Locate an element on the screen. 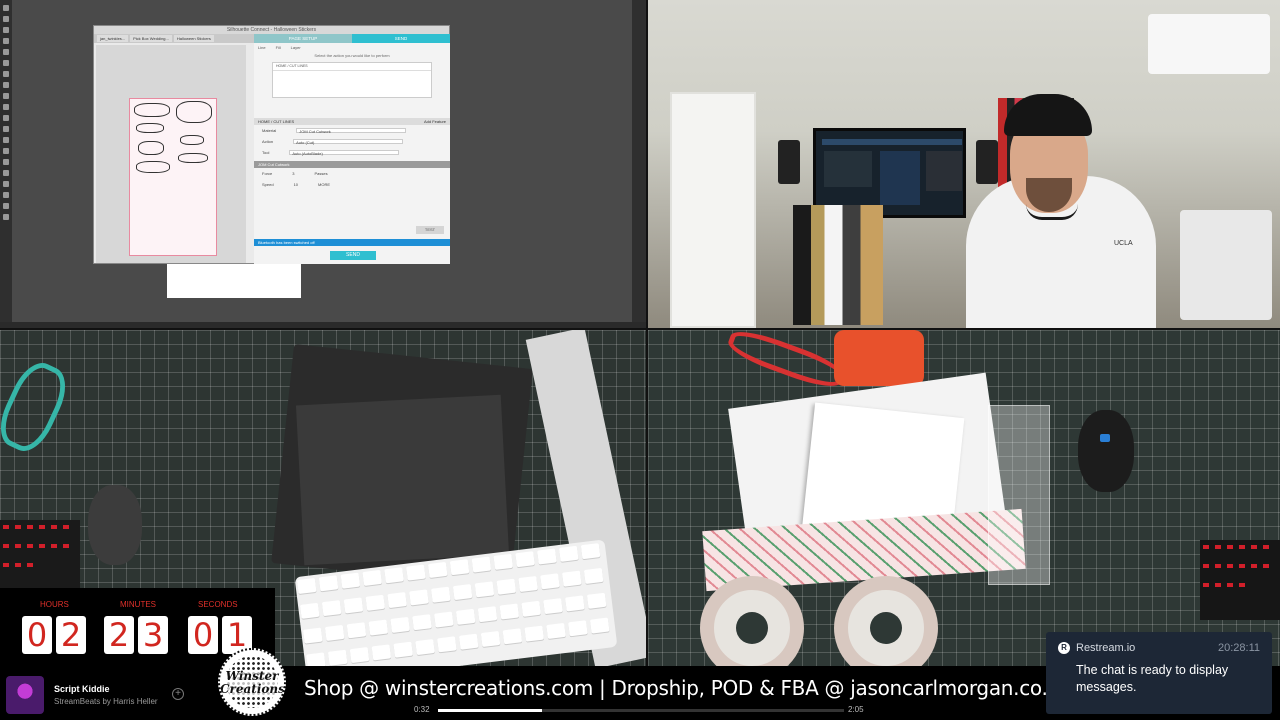 The height and width of the screenshot is (720, 1280). test-button: TEST is located at coordinates (430, 230).